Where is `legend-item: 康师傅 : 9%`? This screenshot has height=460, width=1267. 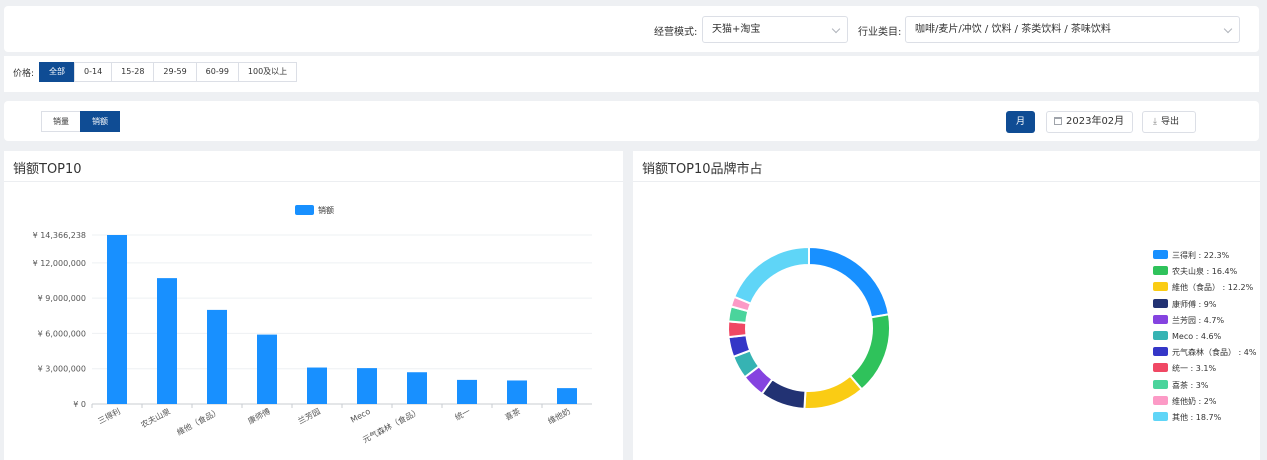
legend-item: 康师傅 : 9% is located at coordinates (1185, 304).